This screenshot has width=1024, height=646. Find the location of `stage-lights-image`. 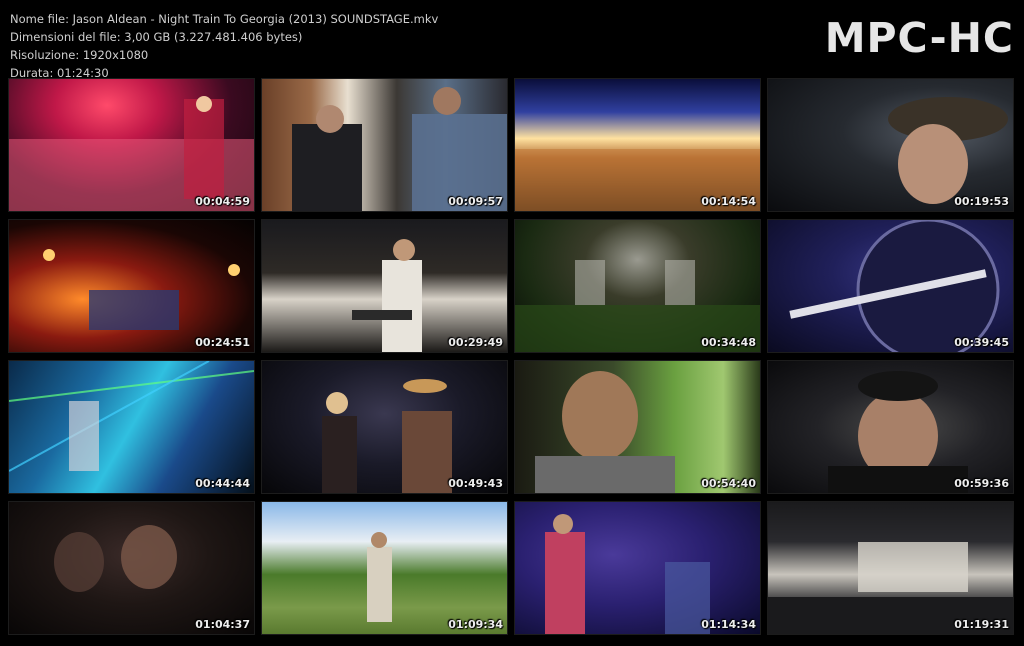

stage-lights-image is located at coordinates (141, 289).